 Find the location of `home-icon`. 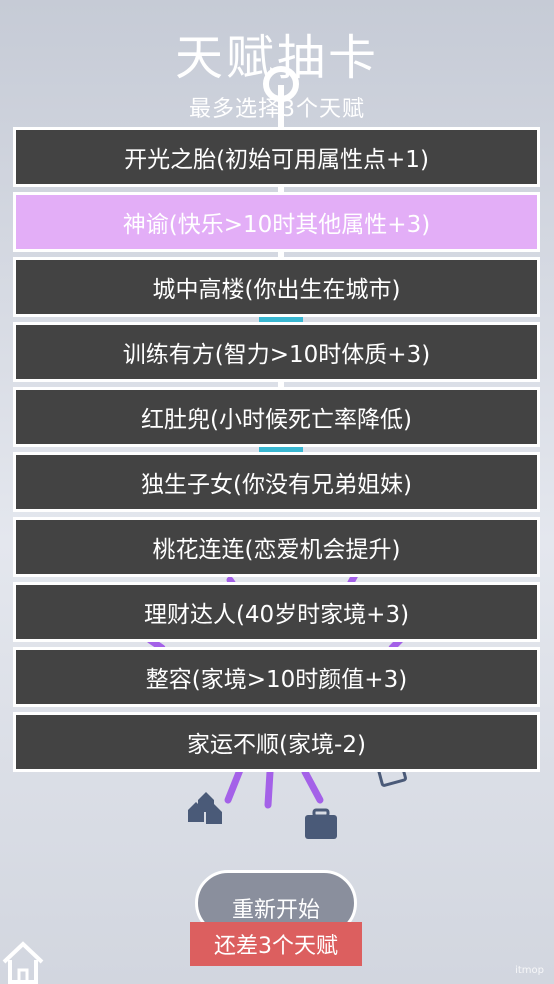

home-icon is located at coordinates (23, 961).